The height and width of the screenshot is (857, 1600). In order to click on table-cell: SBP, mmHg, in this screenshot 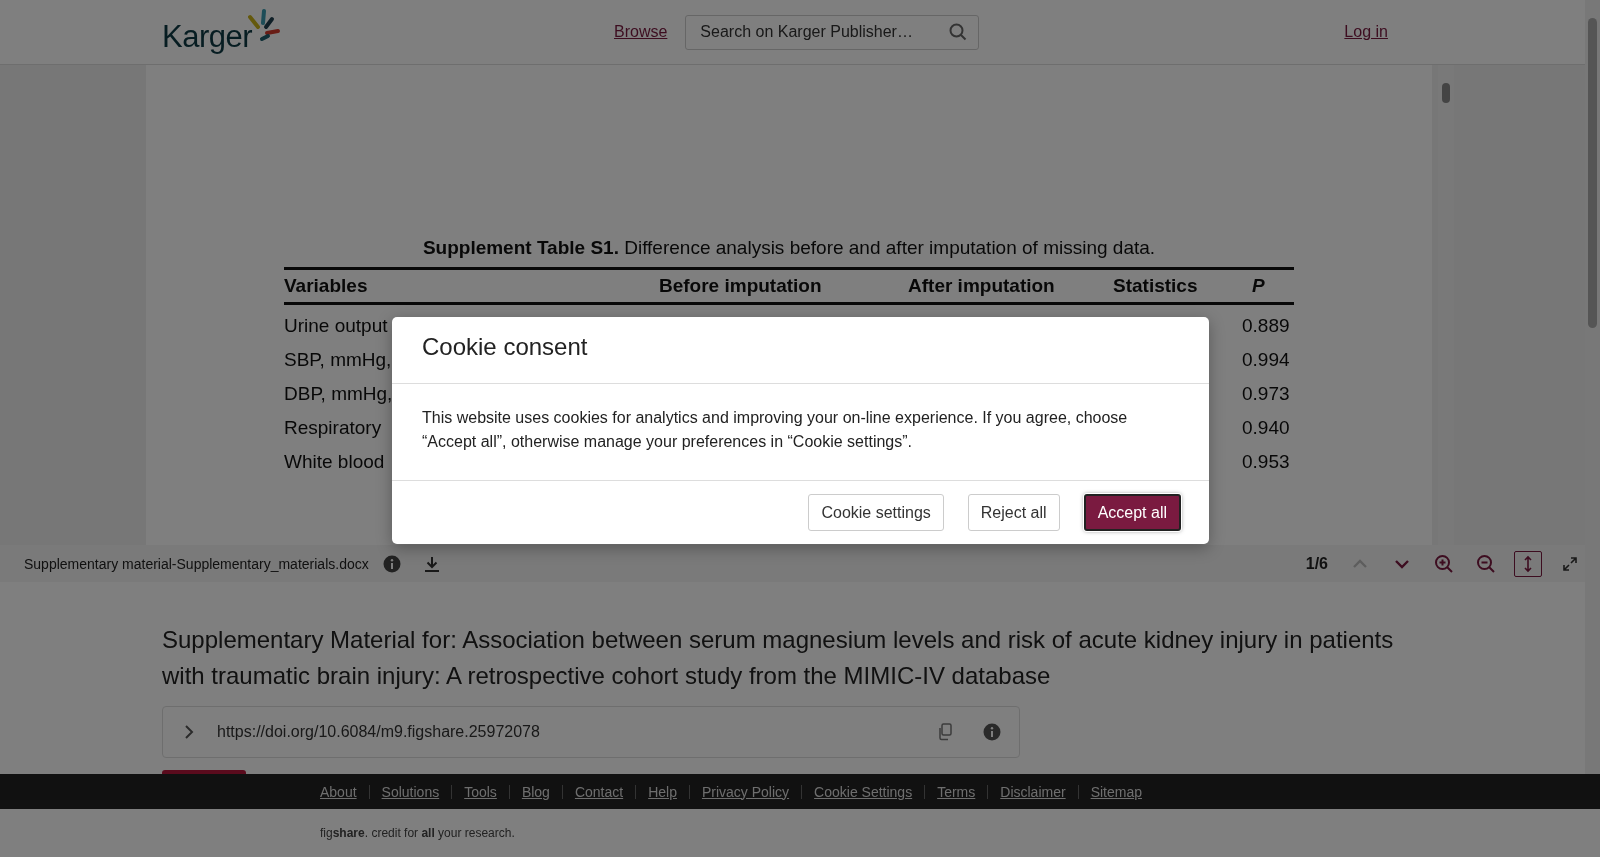, I will do `click(338, 360)`.